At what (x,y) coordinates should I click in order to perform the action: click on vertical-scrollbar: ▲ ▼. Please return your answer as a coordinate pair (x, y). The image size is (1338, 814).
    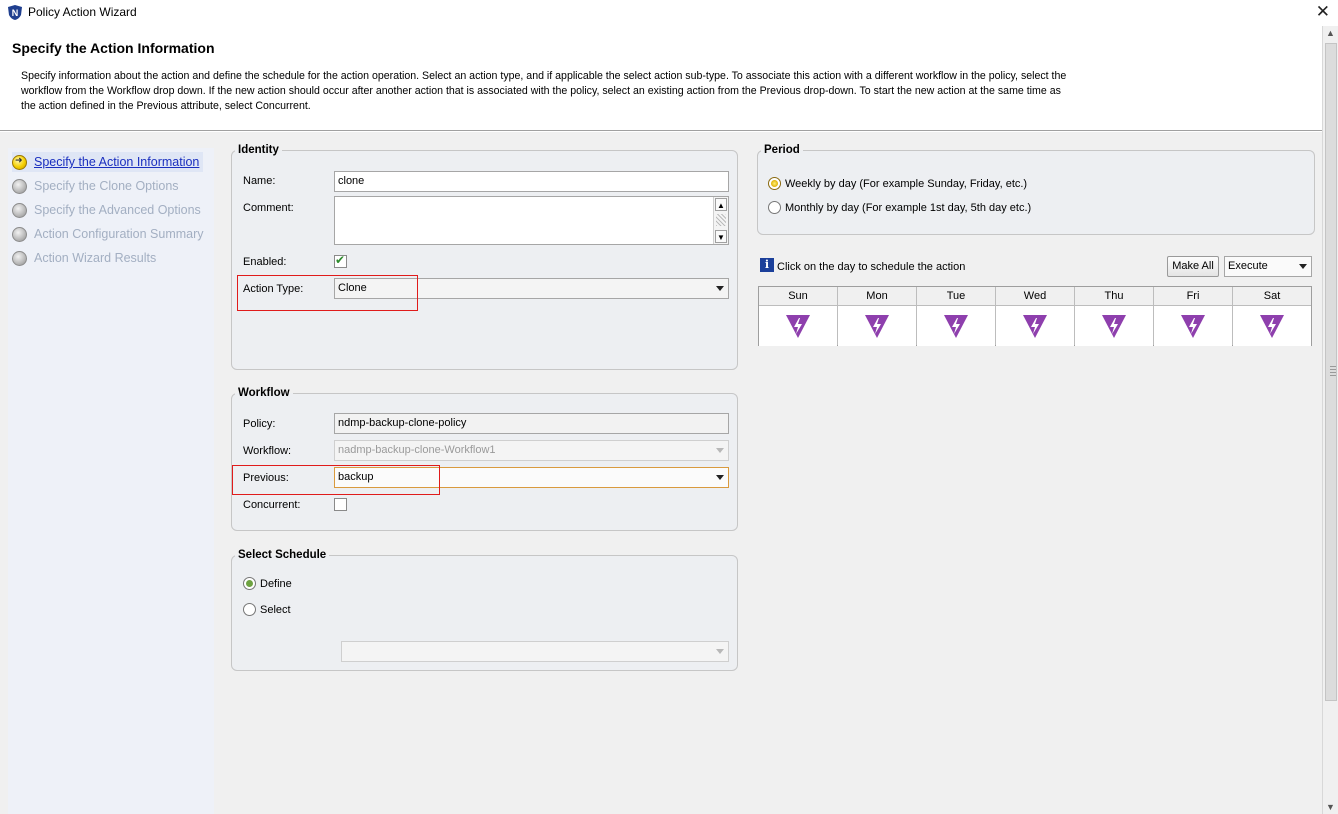
    Looking at the image, I should click on (1330, 420).